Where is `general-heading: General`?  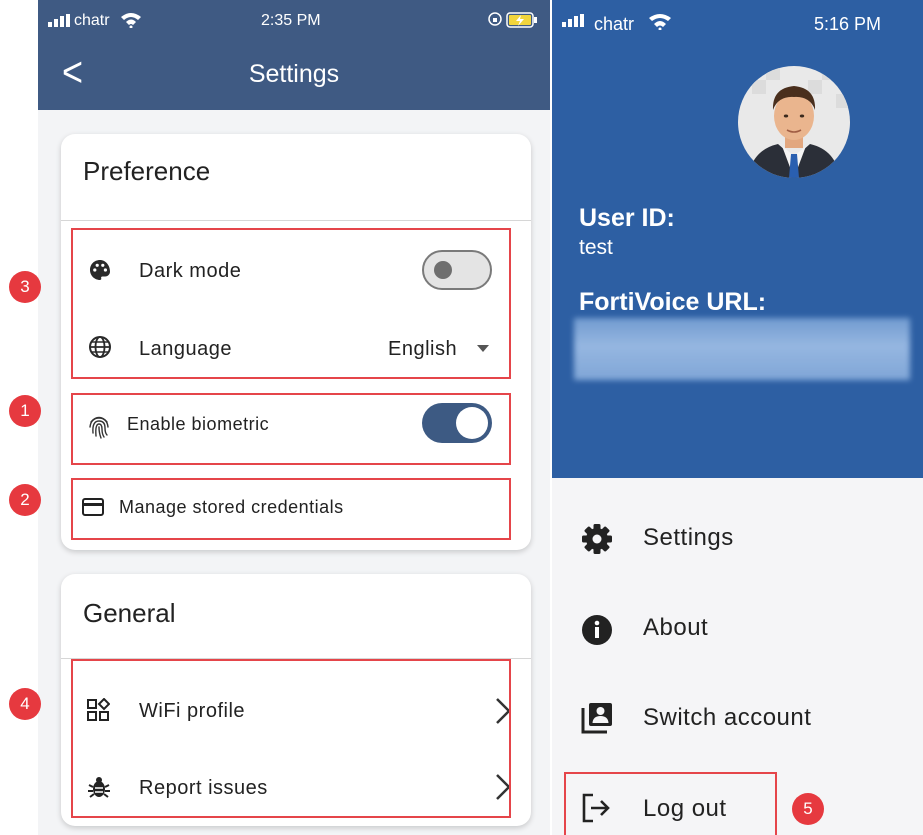
general-heading: General is located at coordinates (129, 613).